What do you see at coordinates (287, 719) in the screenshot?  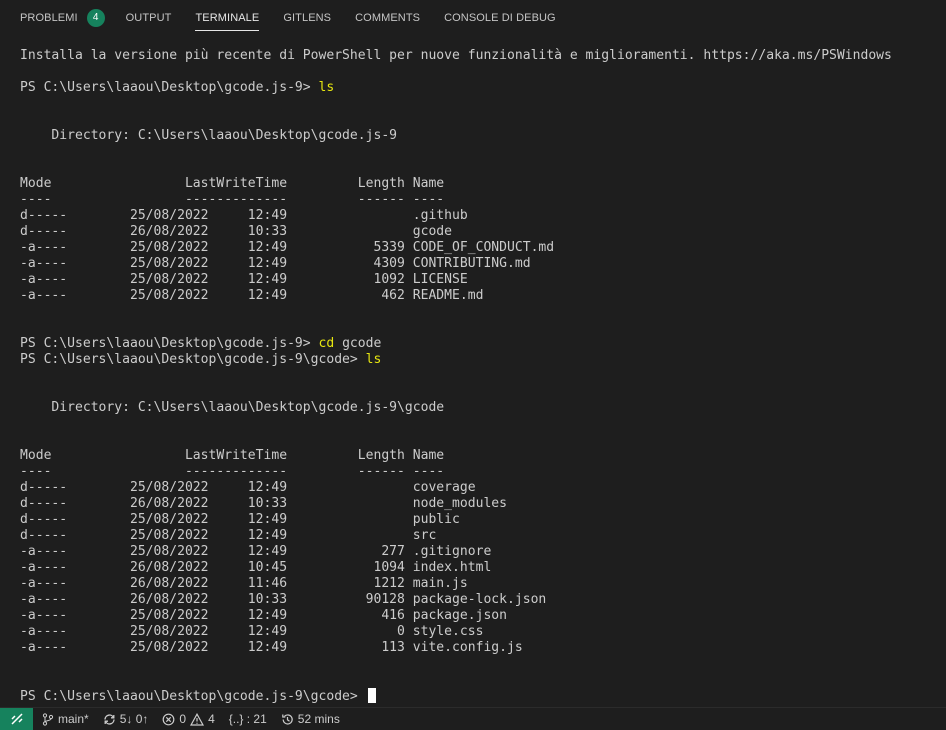 I see `history-icon` at bounding box center [287, 719].